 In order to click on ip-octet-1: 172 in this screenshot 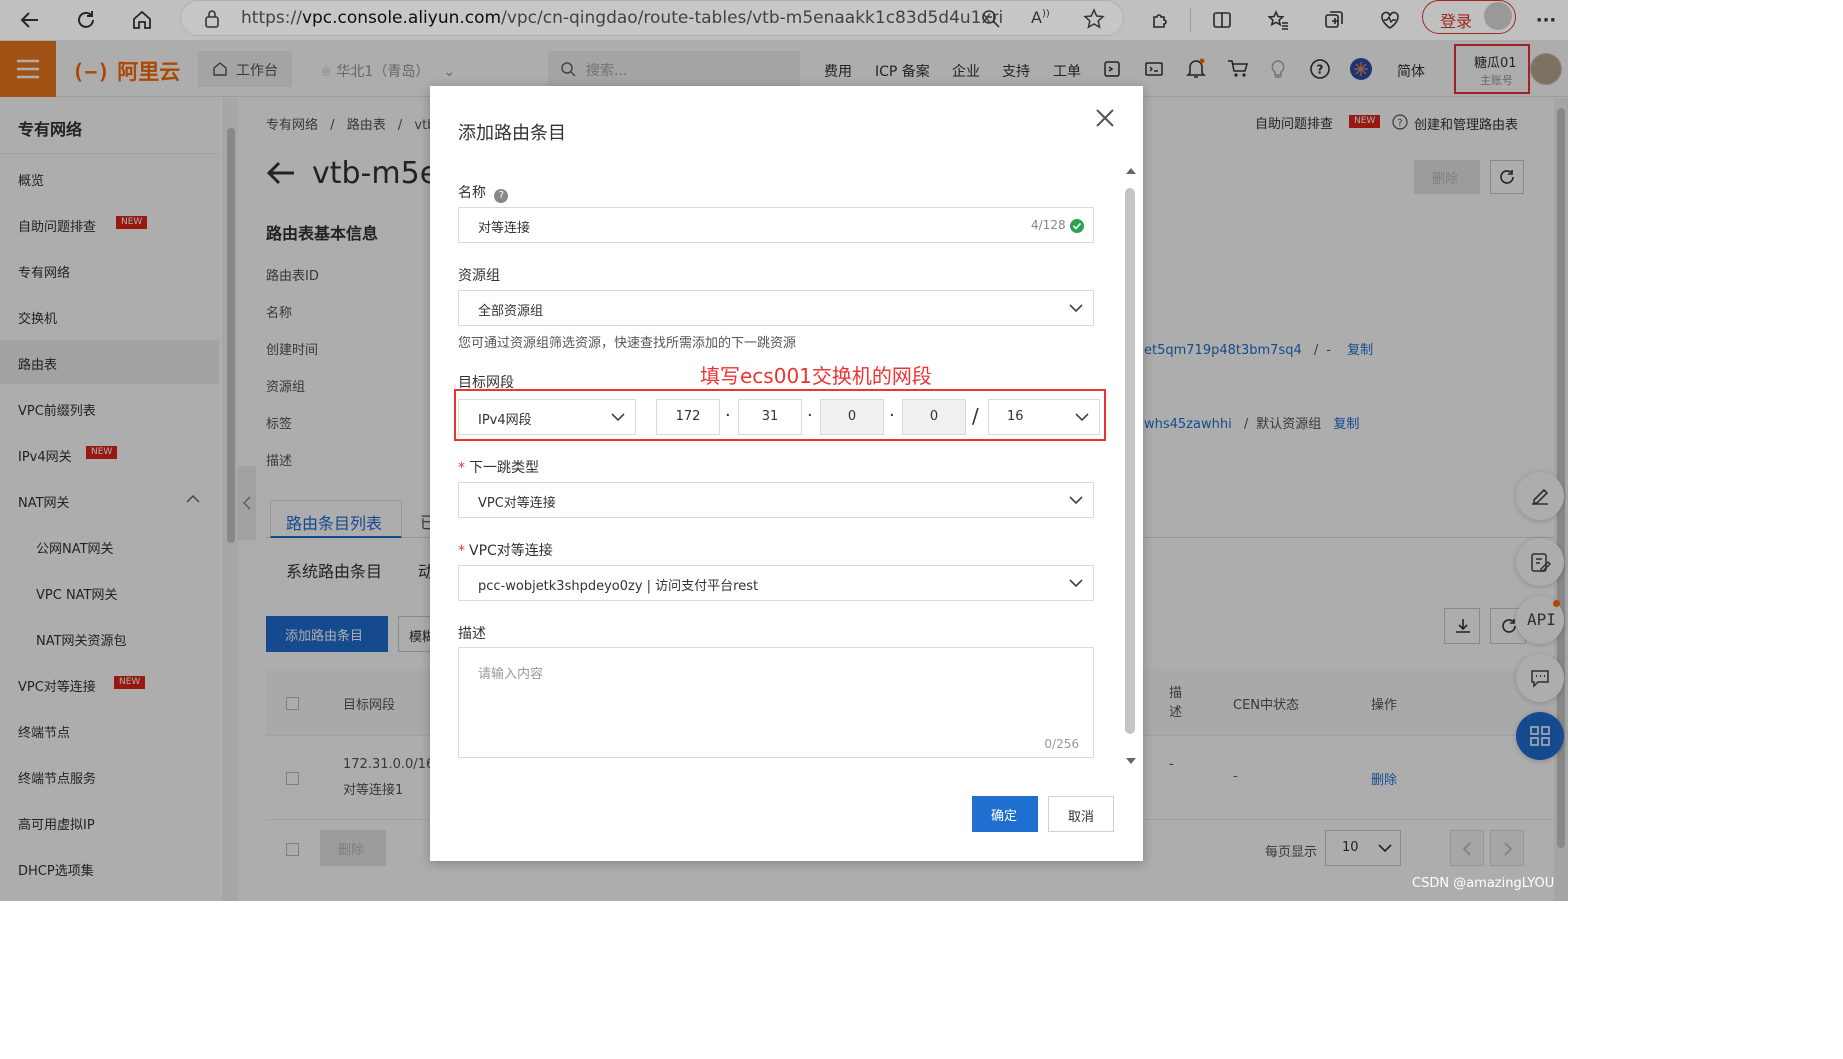, I will do `click(688, 417)`.